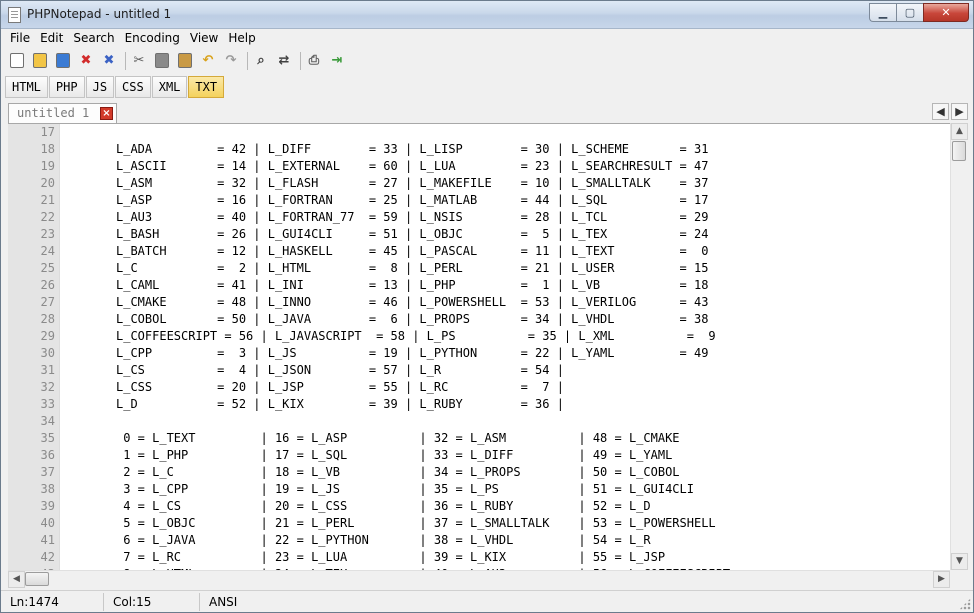  I want to click on tab-label: untitled 1, so click(53, 113).